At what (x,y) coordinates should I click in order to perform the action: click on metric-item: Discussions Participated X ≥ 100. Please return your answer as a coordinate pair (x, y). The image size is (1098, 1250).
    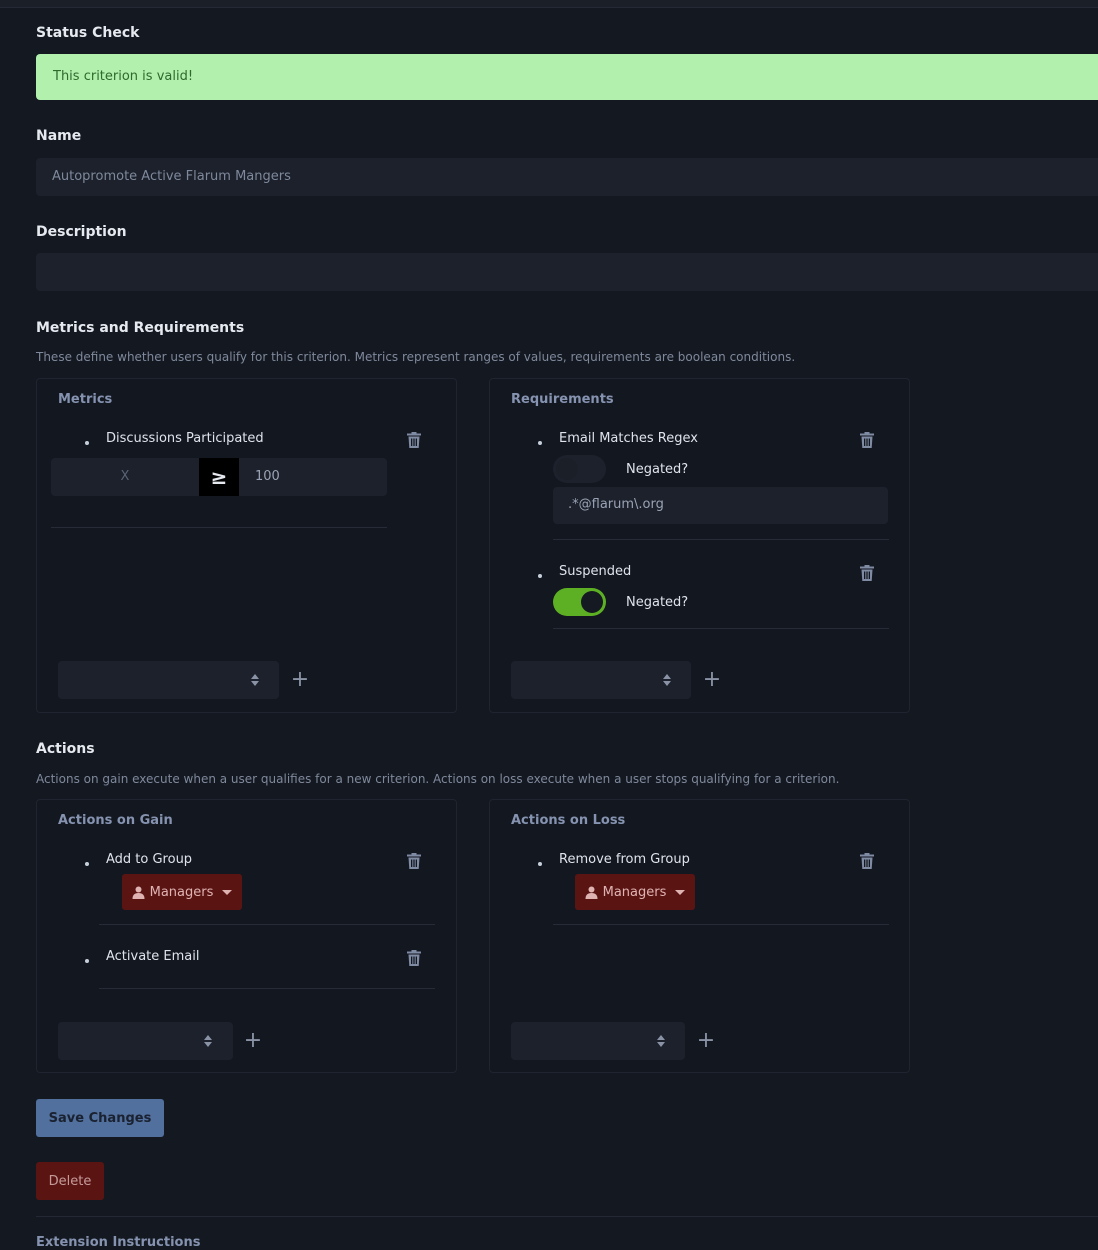
    Looking at the image, I should click on (236, 486).